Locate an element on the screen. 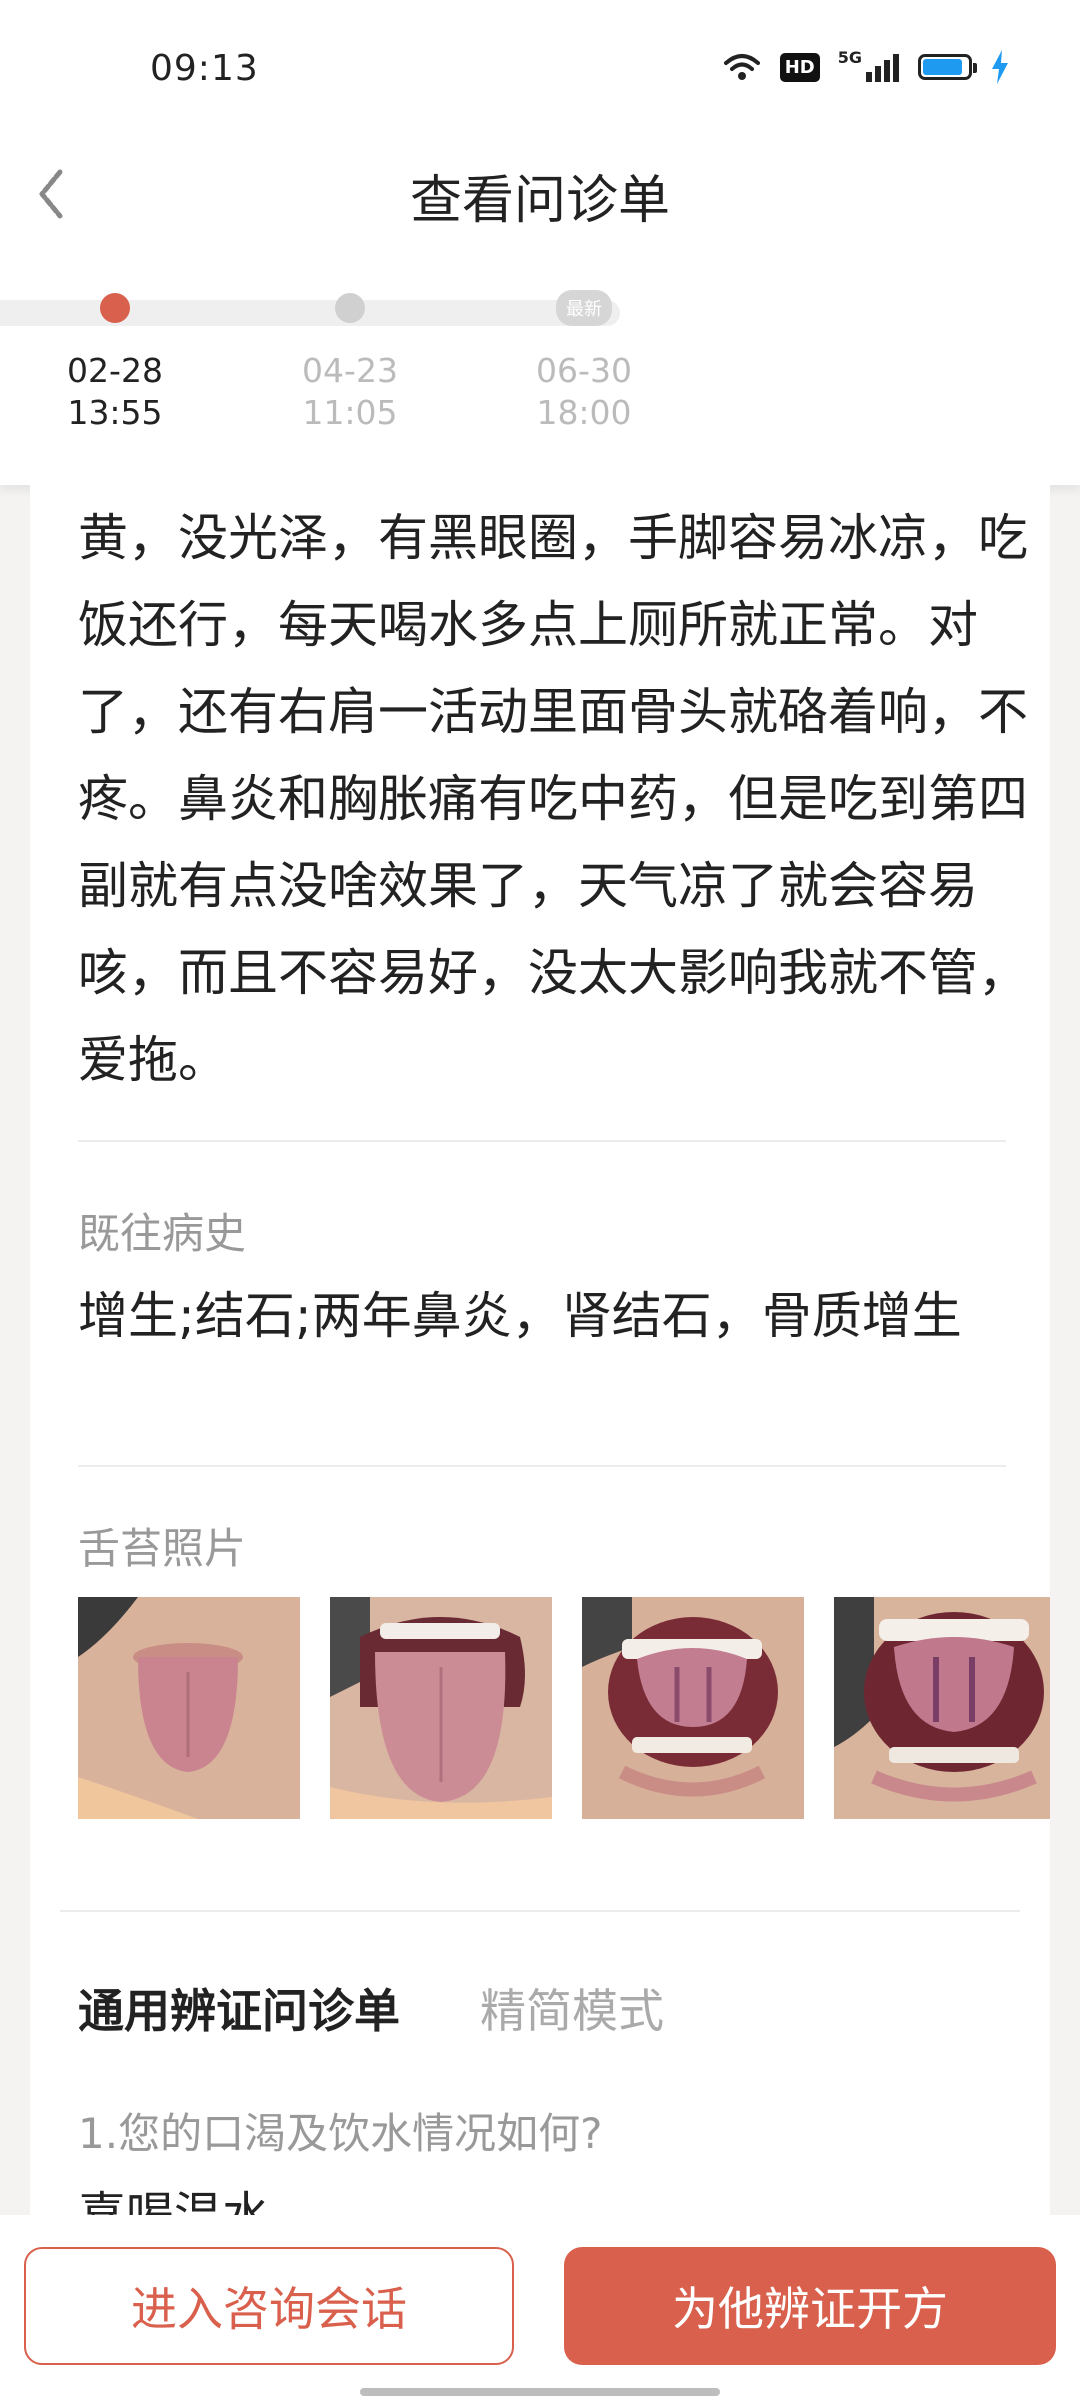  tab-general-form: 通用辨证问诊单 is located at coordinates (239, 2008).